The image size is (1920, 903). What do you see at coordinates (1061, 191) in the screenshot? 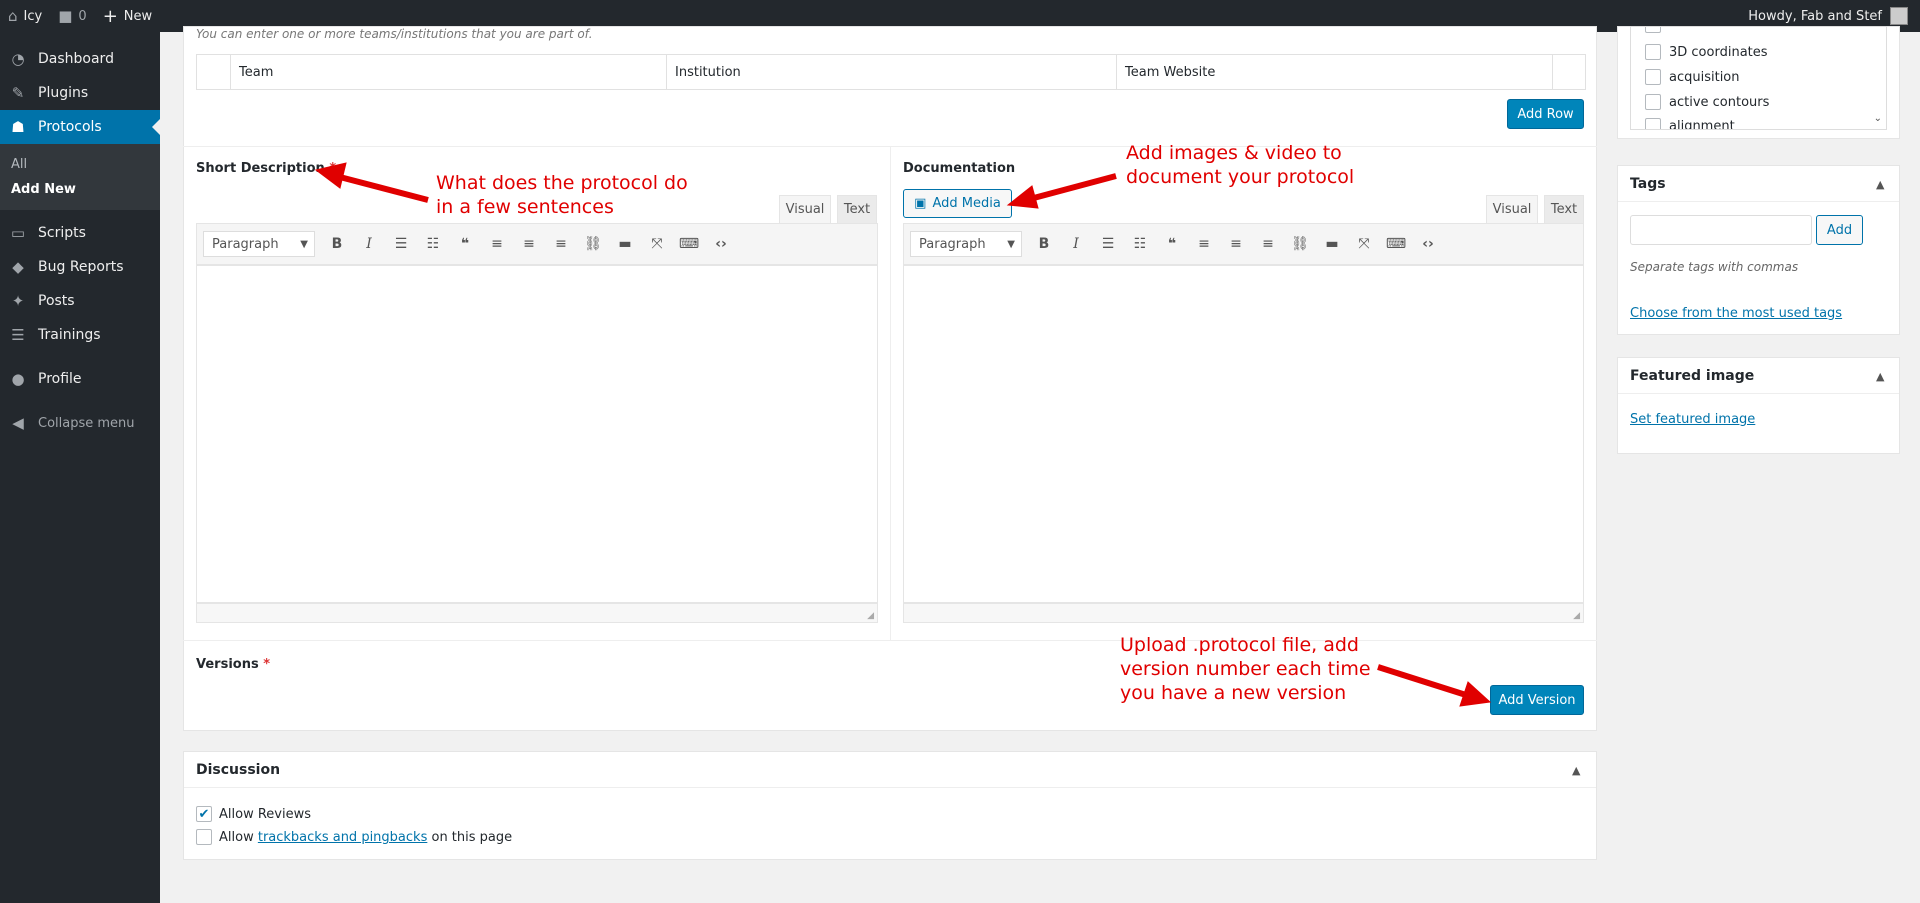
I see `arrow-add-media` at bounding box center [1061, 191].